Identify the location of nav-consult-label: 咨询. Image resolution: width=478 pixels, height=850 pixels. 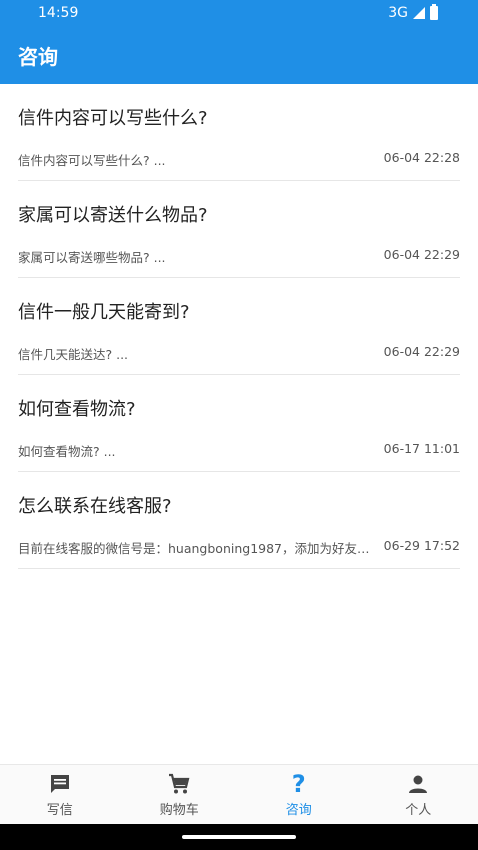
(298, 810).